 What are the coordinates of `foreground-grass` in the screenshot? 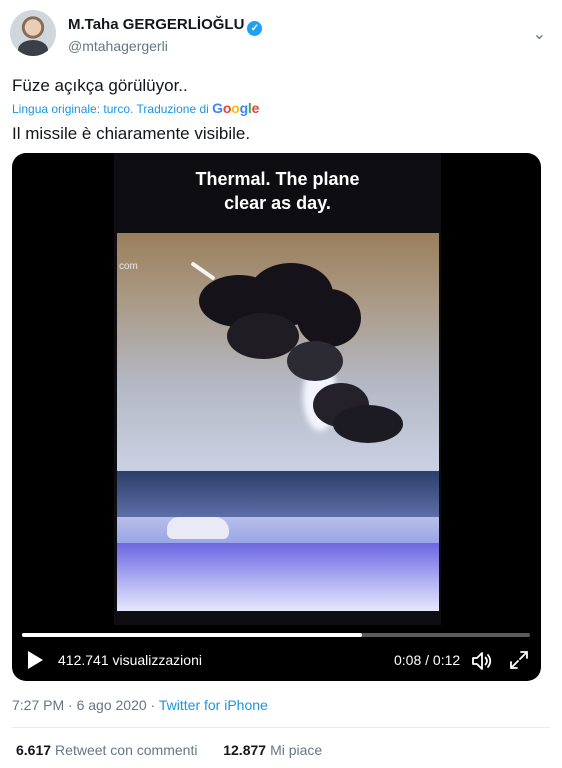 It's located at (278, 577).